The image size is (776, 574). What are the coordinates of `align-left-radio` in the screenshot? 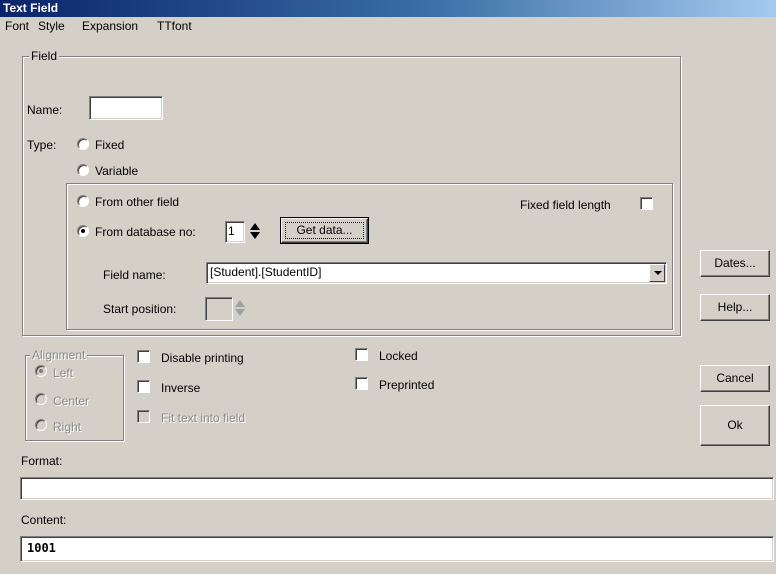 It's located at (41, 371).